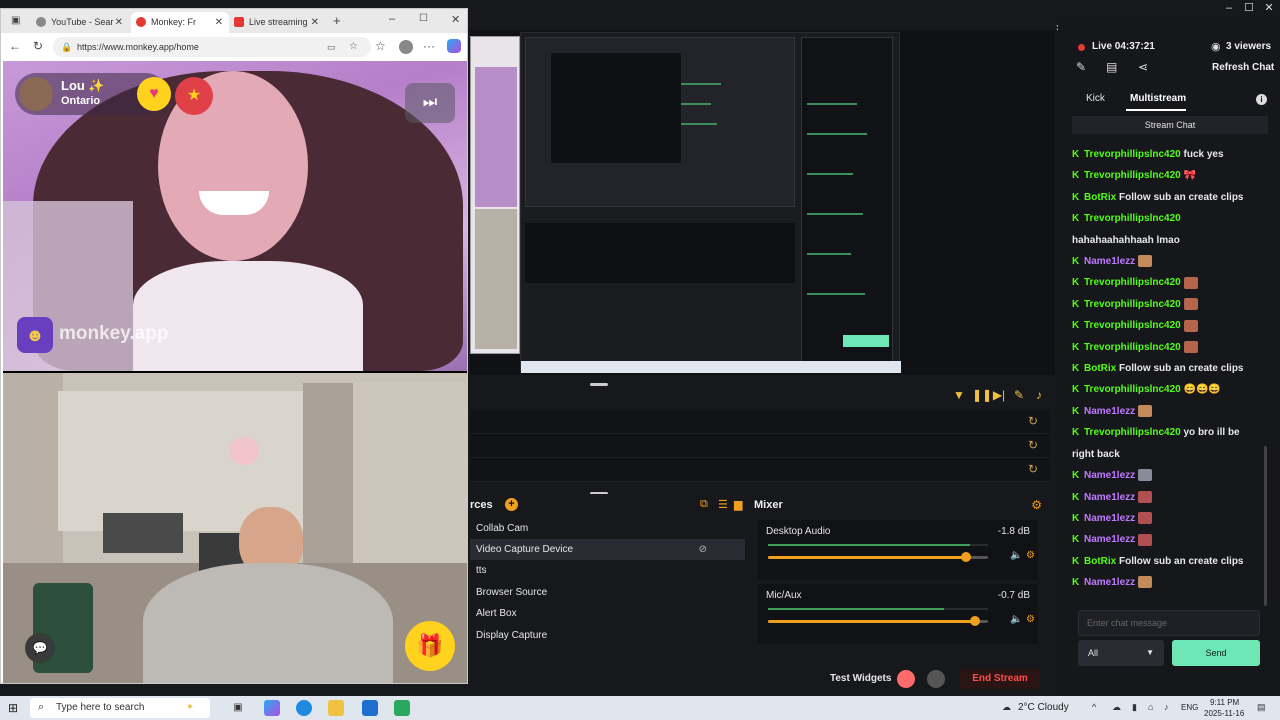 Image resolution: width=1280 pixels, height=720 pixels. What do you see at coordinates (15, 46) in the screenshot?
I see `back-icon: ←` at bounding box center [15, 46].